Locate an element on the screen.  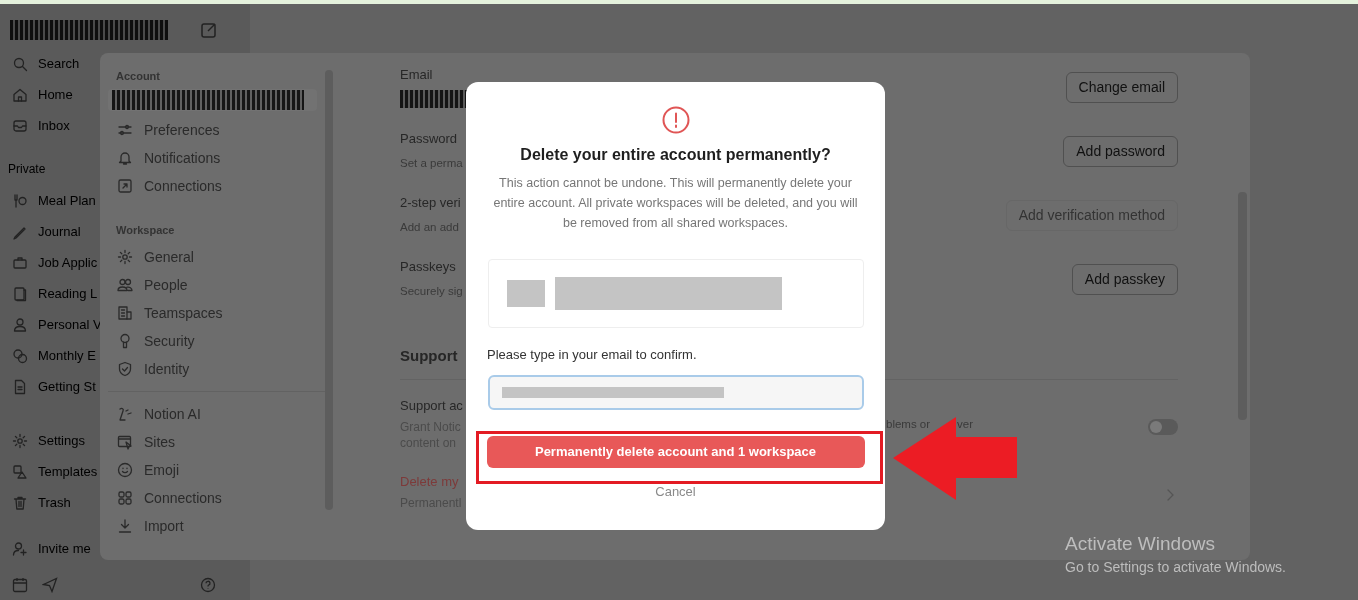
coins-icon is located at coordinates (20, 355).